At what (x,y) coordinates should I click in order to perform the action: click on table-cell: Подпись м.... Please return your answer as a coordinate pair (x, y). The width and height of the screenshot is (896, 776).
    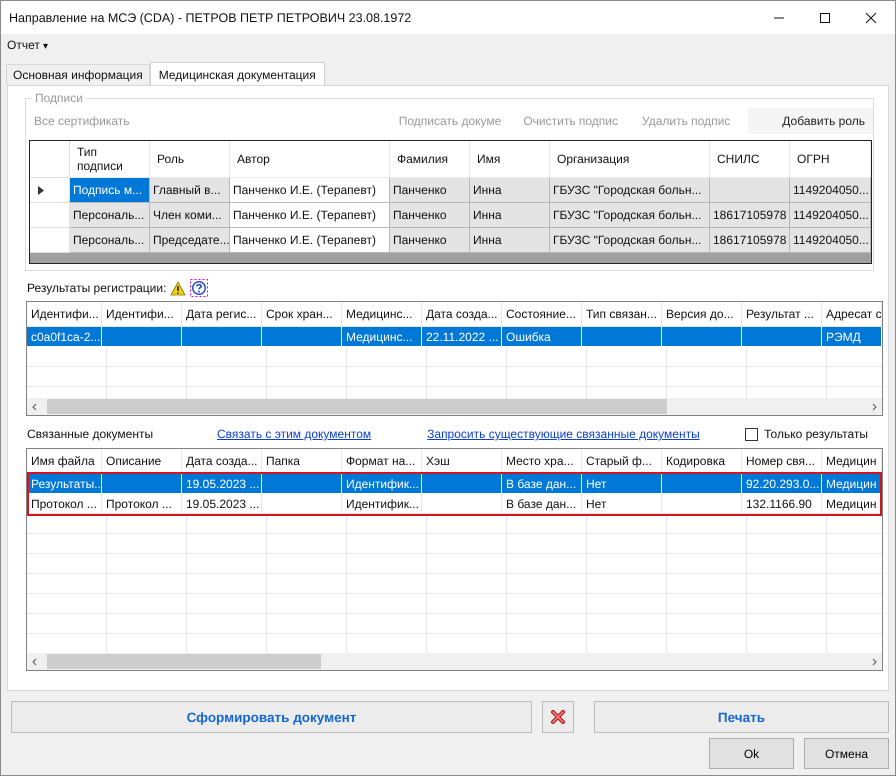
    Looking at the image, I should click on (110, 190).